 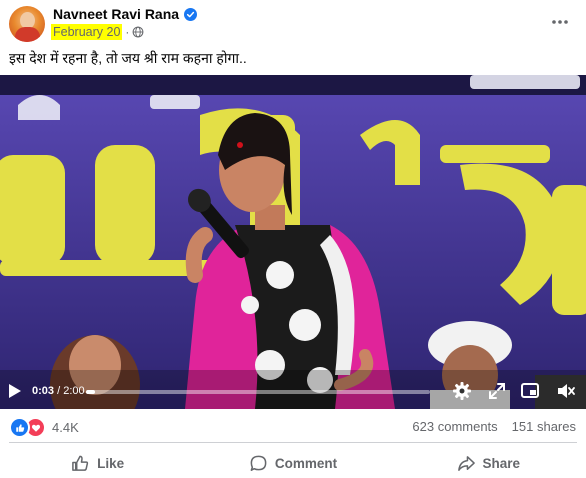 I want to click on reactions-summary: 4.4K, so click(x=44, y=427).